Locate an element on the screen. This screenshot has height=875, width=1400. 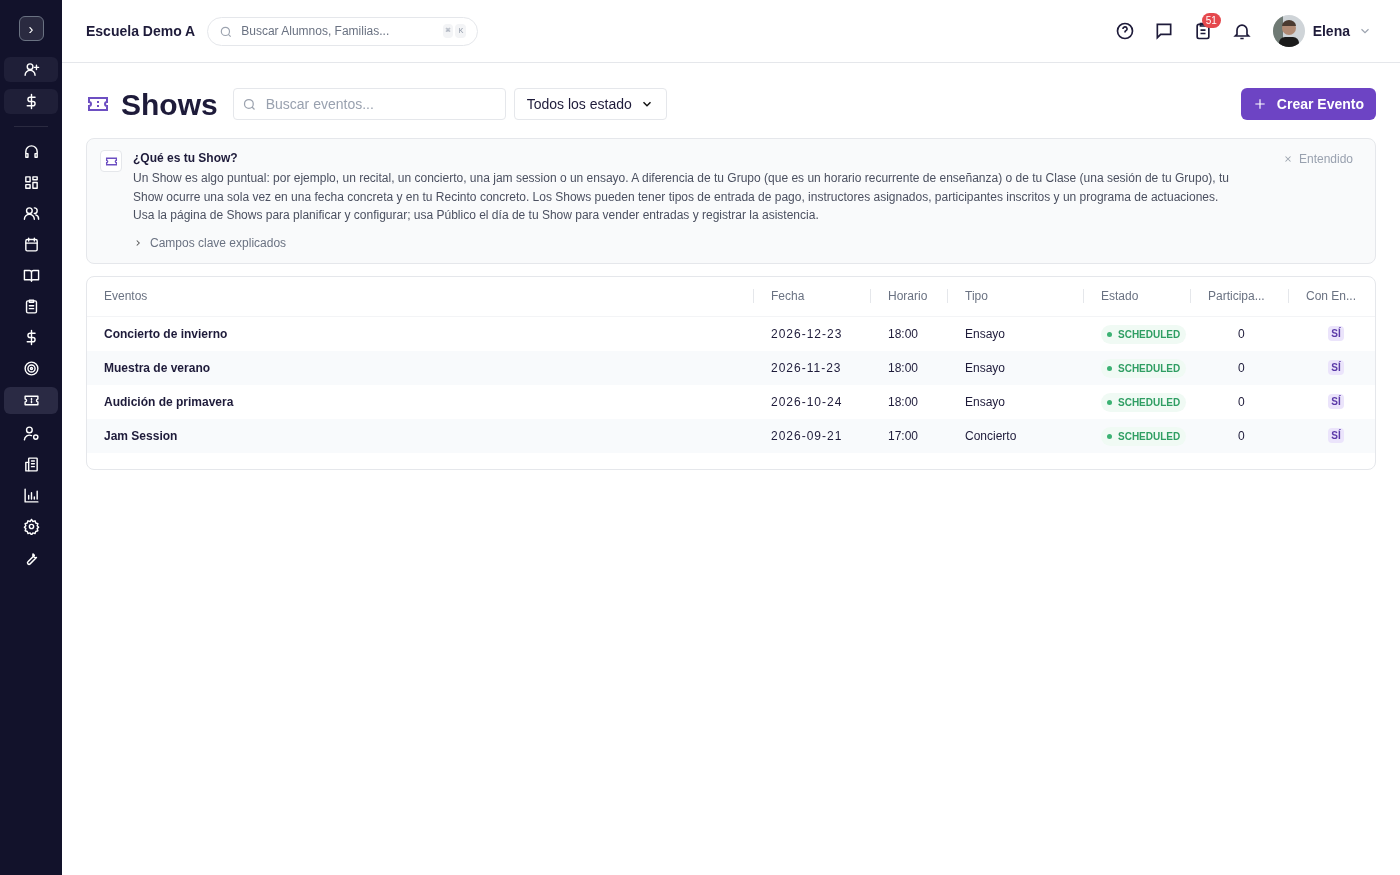
event-name: Concierto de invierno is located at coordinates (166, 333).